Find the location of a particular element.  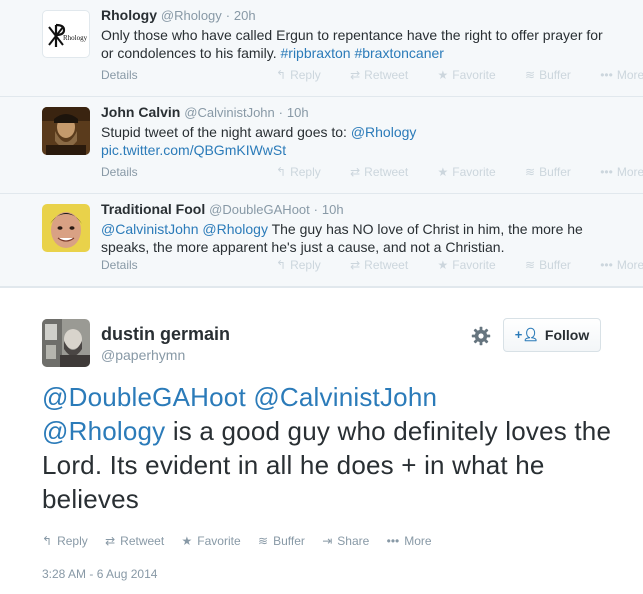

author-handle: @DoubleGAHoot is located at coordinates (259, 209).